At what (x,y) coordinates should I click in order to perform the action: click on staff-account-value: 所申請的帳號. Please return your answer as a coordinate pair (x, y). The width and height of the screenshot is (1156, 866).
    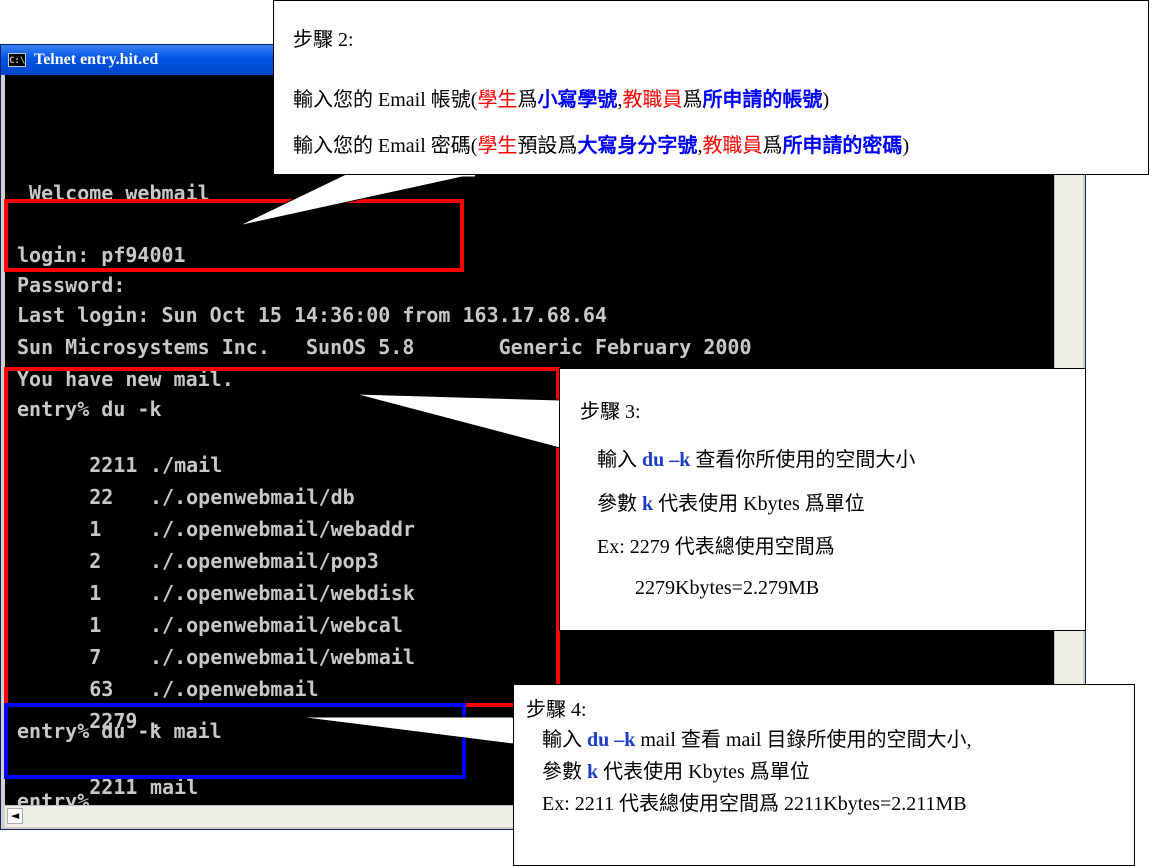
    Looking at the image, I should click on (762, 100).